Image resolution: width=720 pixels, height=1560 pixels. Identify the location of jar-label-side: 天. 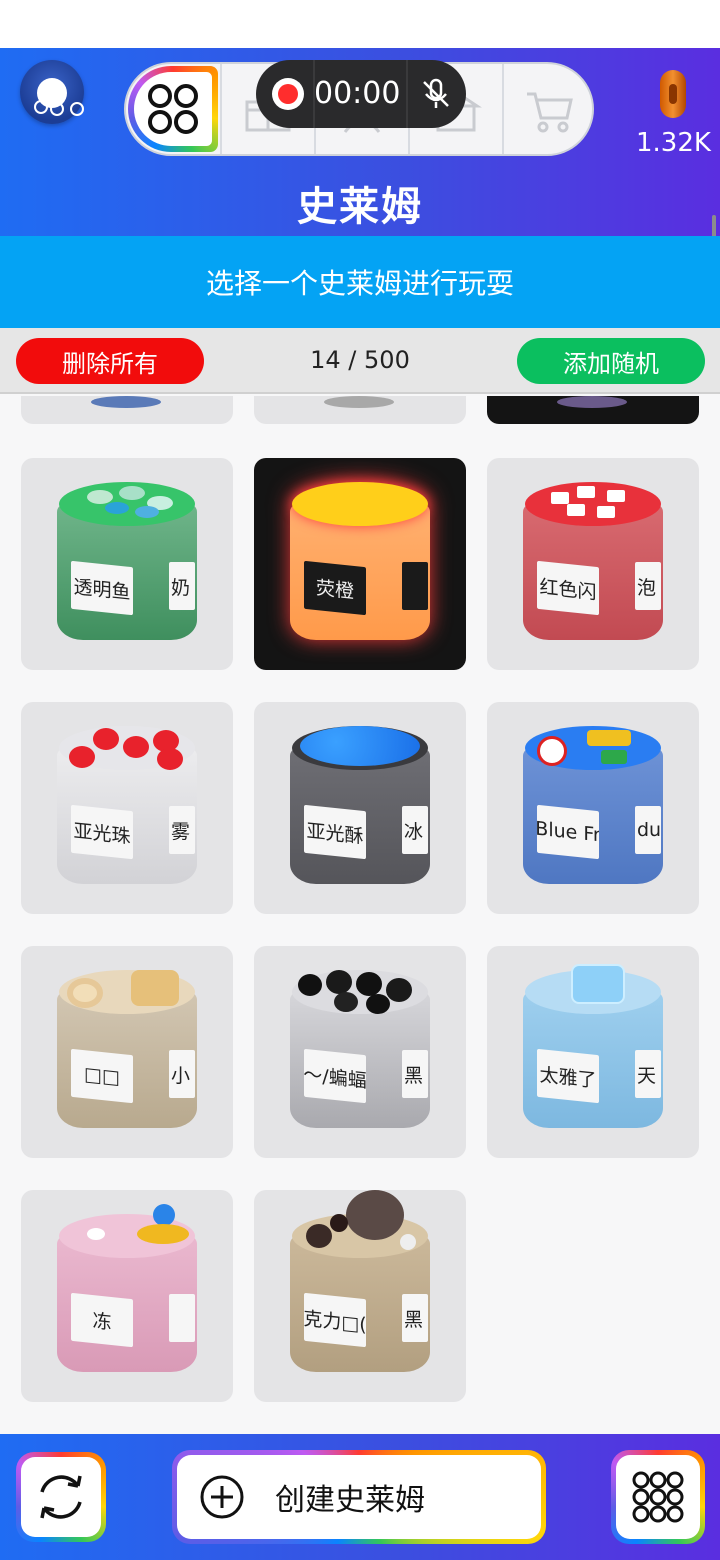
(648, 1074).